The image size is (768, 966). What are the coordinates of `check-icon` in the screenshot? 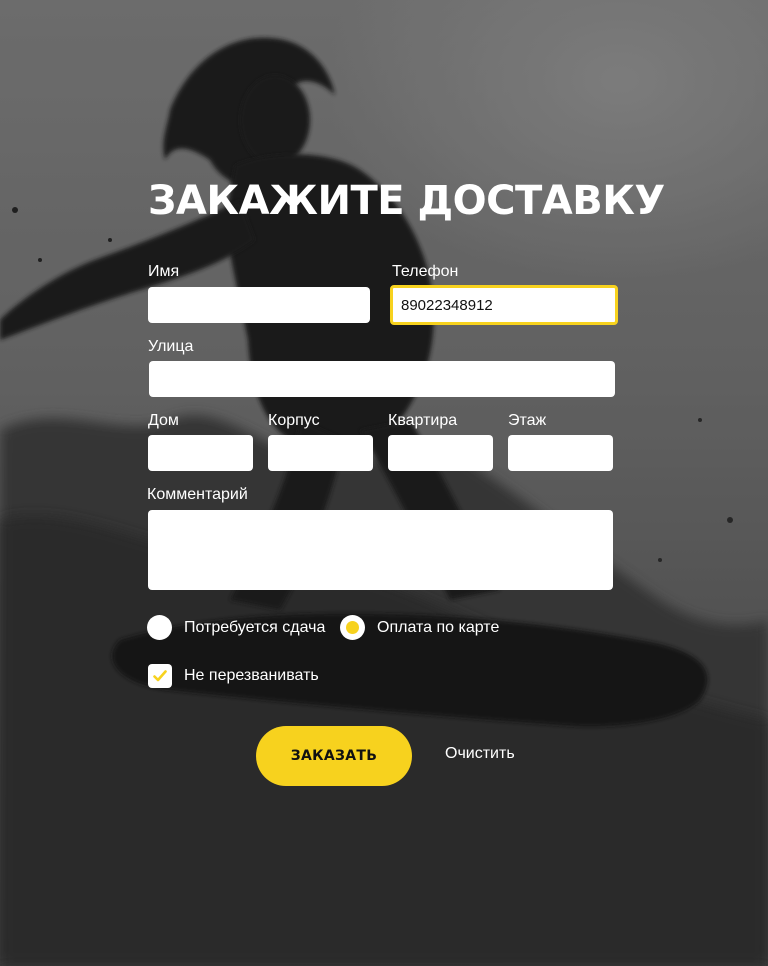 It's located at (160, 676).